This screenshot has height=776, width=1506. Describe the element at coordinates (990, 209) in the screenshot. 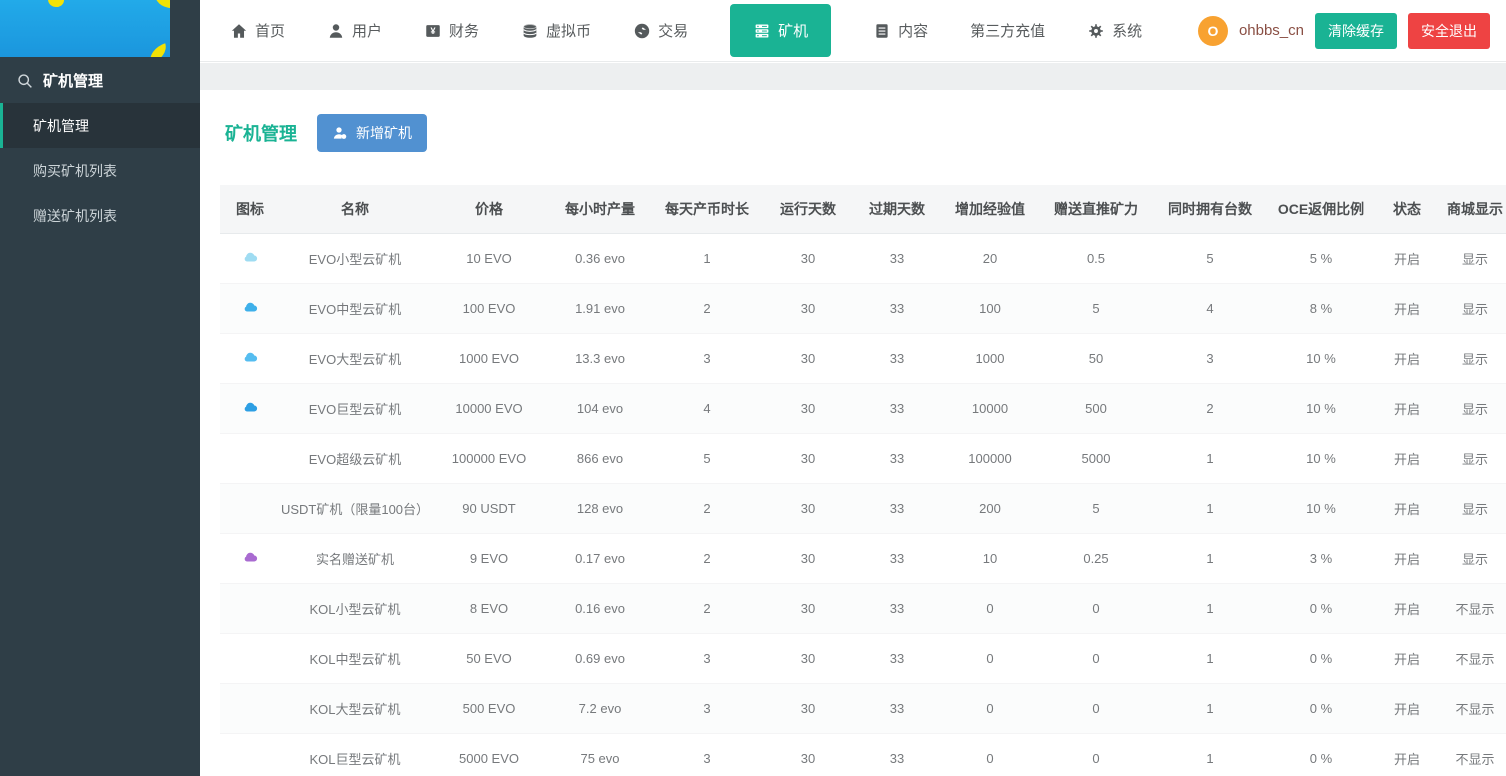

I see `column-header: 增加经验值` at that location.